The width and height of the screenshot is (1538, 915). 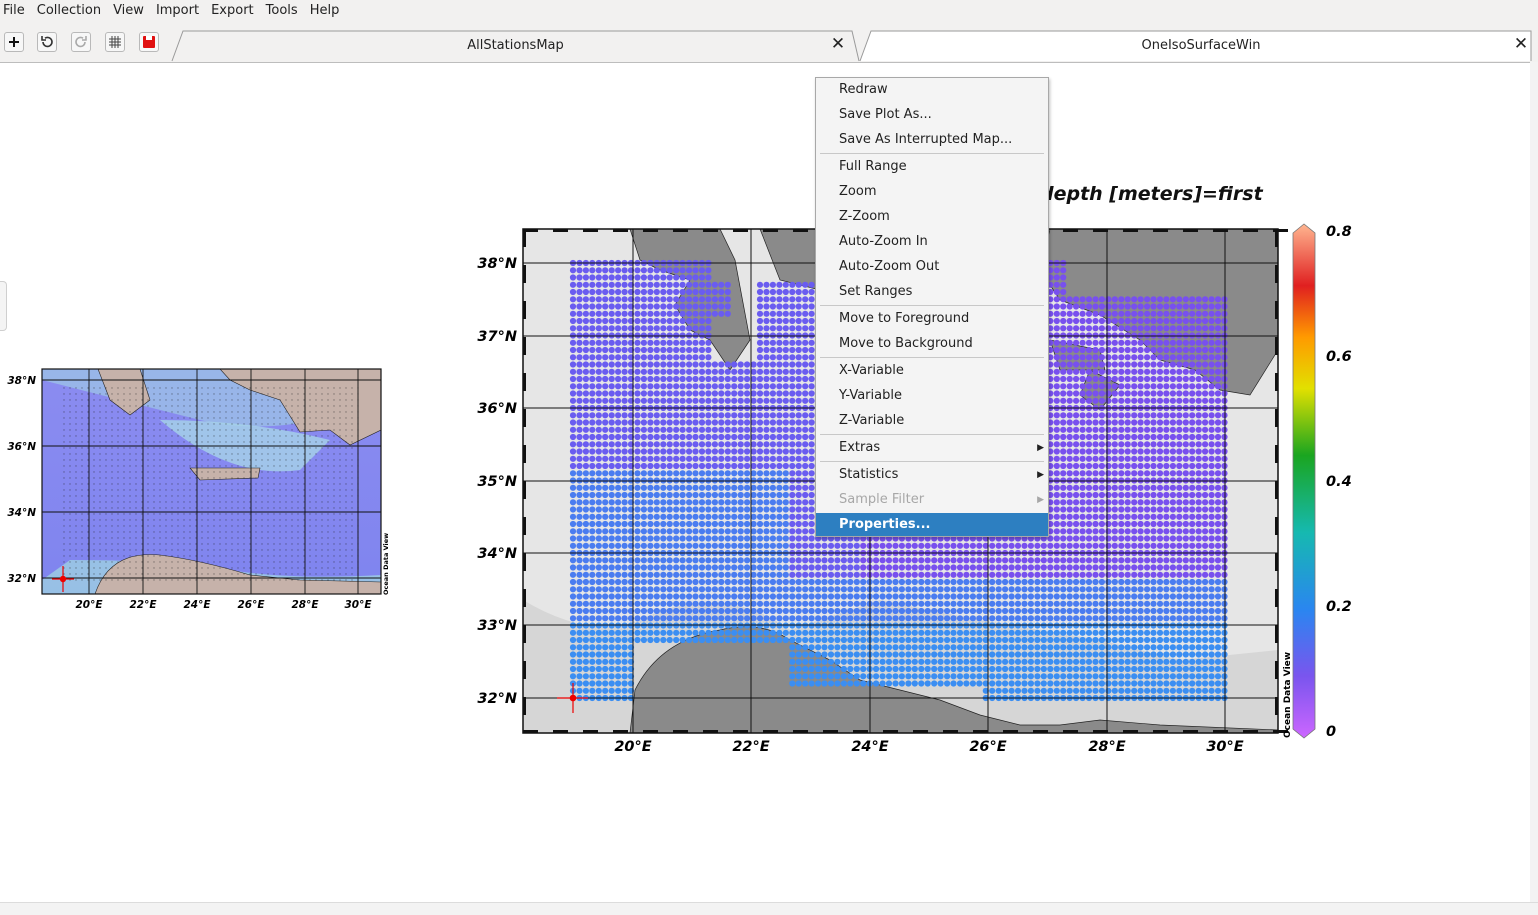 What do you see at coordinates (386, 564) in the screenshot?
I see `mini-watermark: Ocean Data View` at bounding box center [386, 564].